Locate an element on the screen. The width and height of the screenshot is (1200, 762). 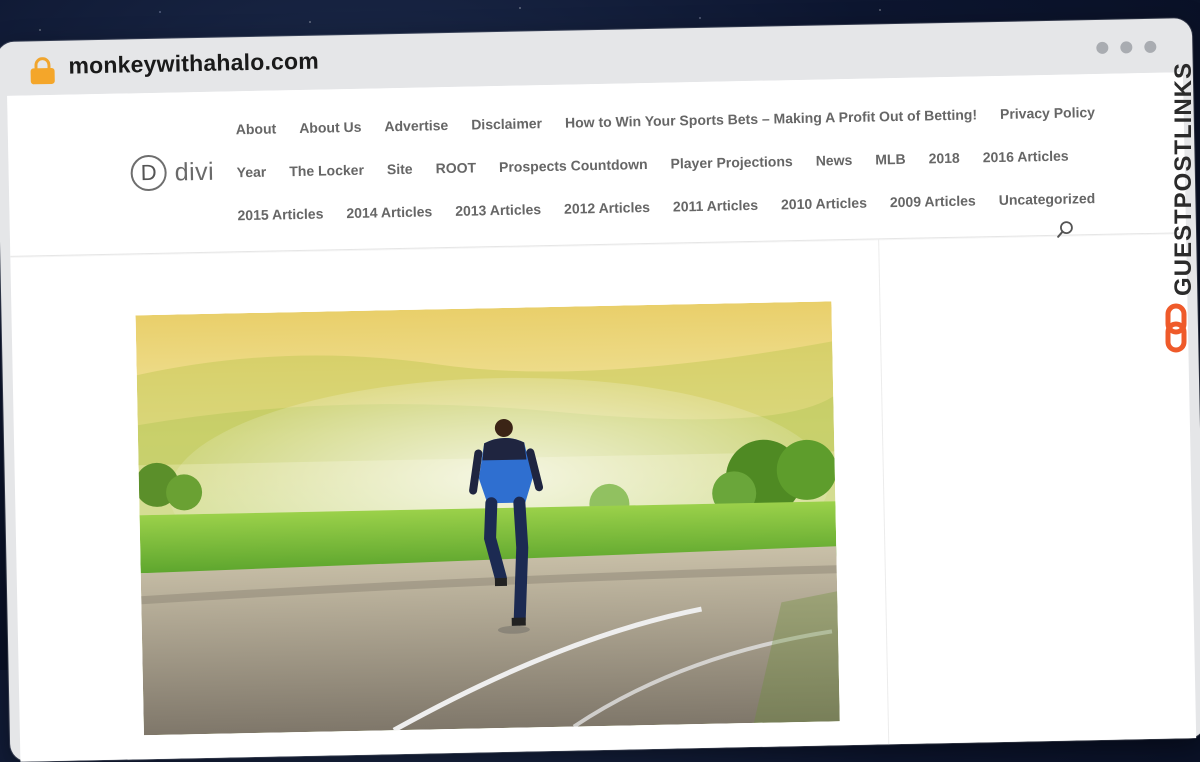
sidebar-divider is located at coordinates (884, 498).